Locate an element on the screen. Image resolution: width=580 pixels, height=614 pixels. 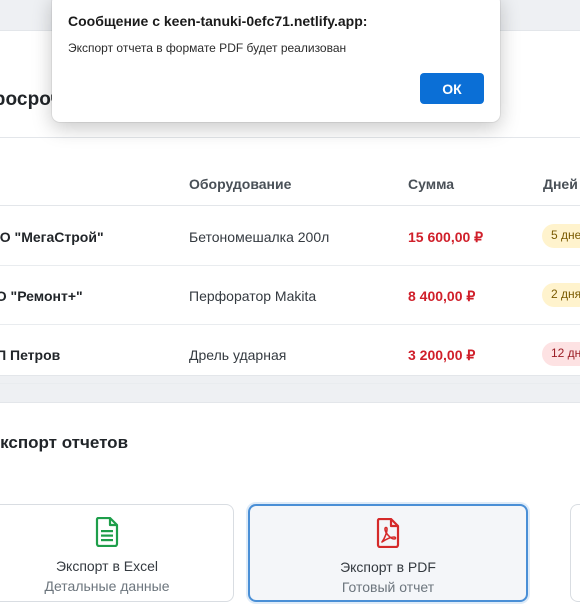
client-name: ИП Петров is located at coordinates (30, 355).